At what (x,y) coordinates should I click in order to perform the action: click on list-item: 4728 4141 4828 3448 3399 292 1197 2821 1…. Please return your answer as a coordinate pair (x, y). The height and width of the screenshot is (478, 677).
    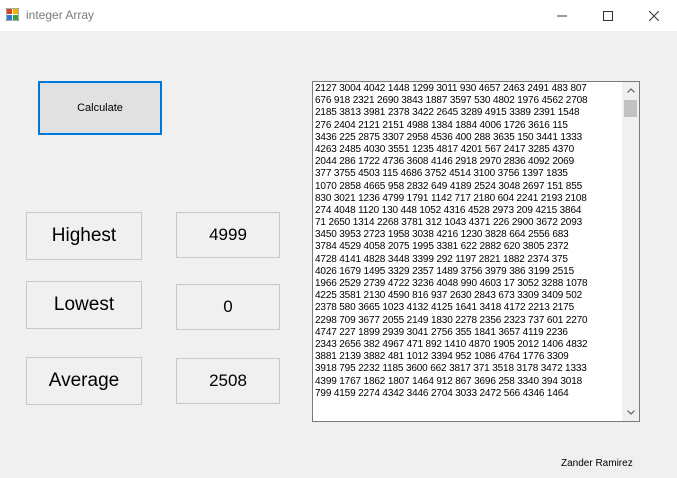
    Looking at the image, I should click on (468, 260).